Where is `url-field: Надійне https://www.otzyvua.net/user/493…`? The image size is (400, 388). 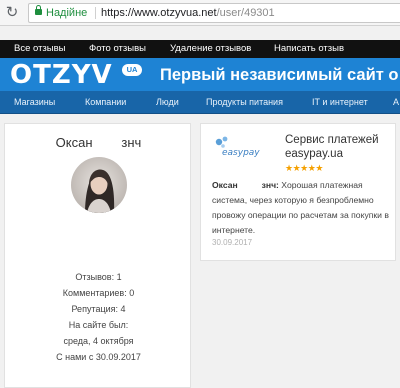 url-field: Надійне https://www.otzyvua.net/user/493… is located at coordinates (214, 13).